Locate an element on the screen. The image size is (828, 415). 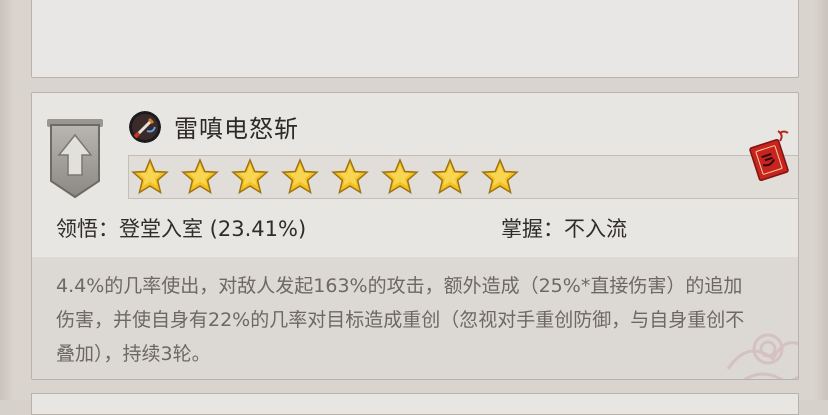
red-seal-tag-icon is located at coordinates (770, 156).